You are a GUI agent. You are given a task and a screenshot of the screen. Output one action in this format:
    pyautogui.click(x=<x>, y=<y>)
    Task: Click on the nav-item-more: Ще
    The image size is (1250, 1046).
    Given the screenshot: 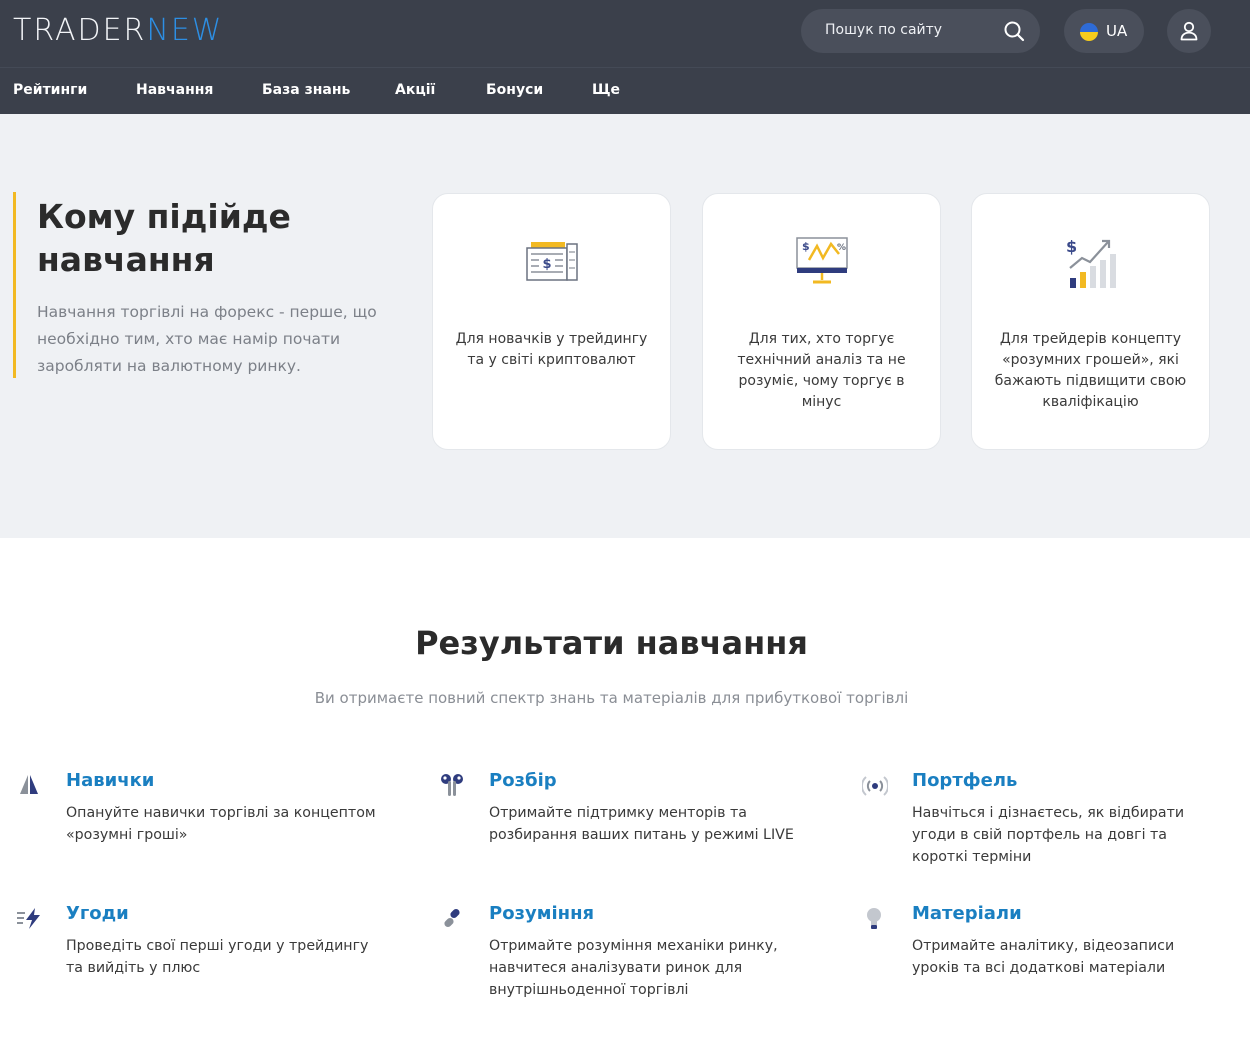 What is the action you would take?
    pyautogui.click(x=606, y=90)
    